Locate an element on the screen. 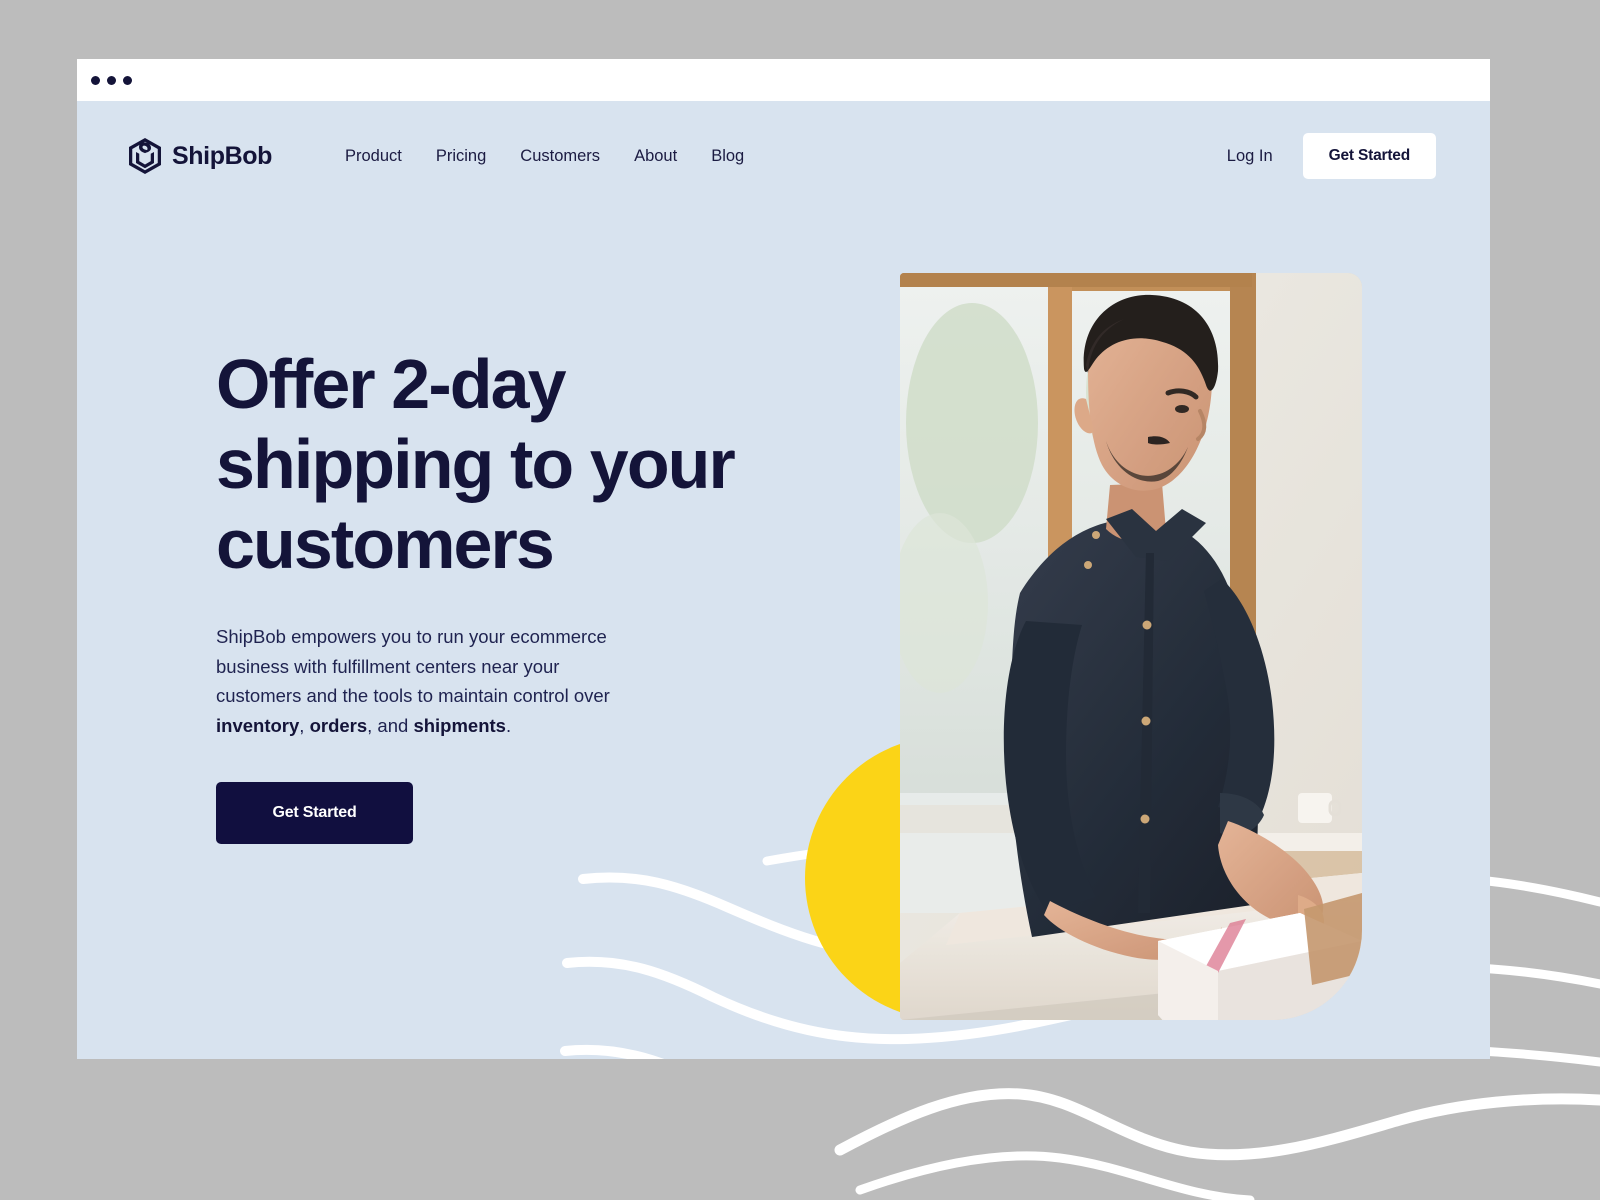 This screenshot has height=1200, width=1600. window-control-dot-maximize is located at coordinates (127, 80).